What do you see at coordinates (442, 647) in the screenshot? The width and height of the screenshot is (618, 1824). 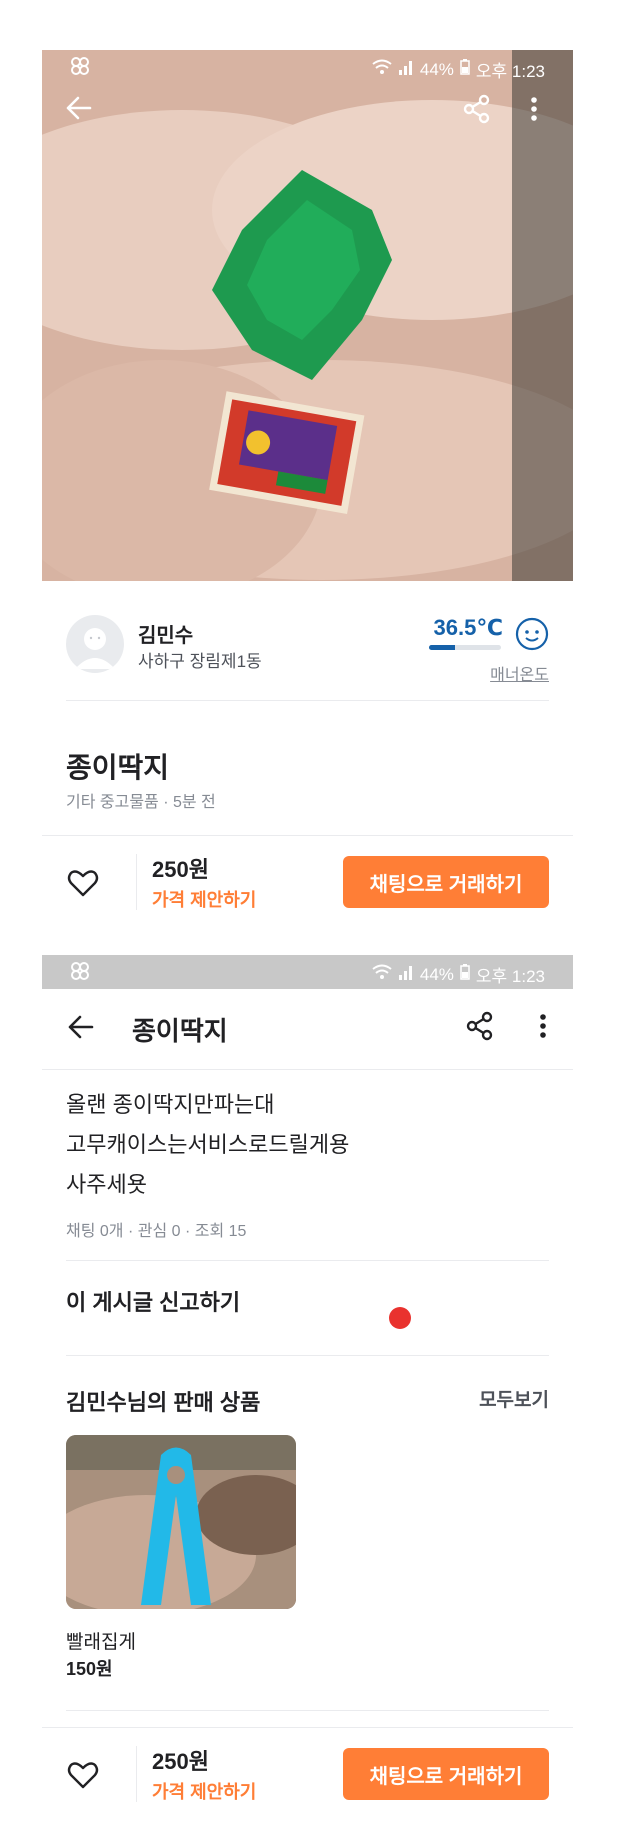 I see `temperature-bar-fill` at bounding box center [442, 647].